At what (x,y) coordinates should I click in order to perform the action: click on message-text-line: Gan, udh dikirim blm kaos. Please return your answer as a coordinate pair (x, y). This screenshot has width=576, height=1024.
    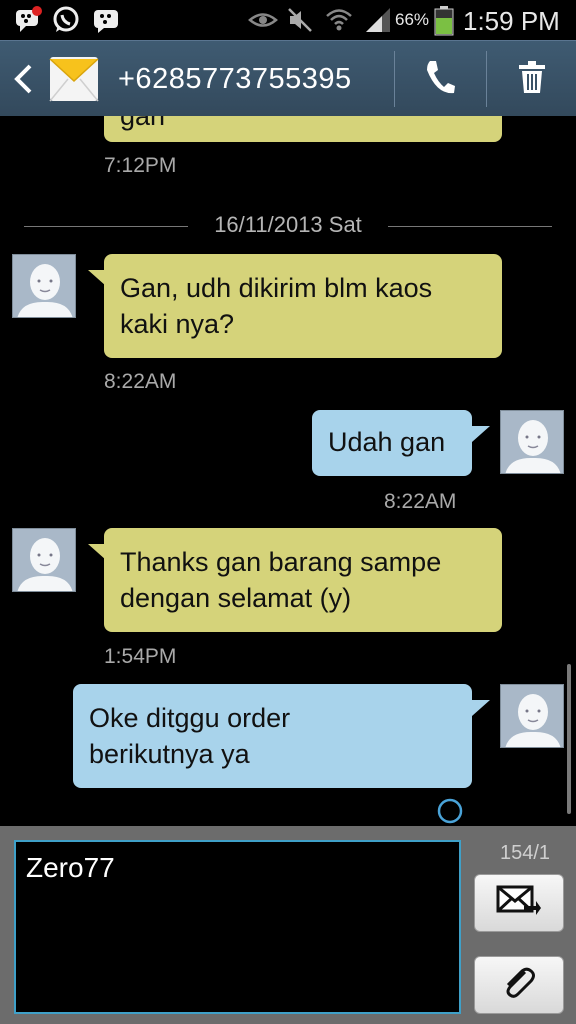
    Looking at the image, I should click on (276, 288).